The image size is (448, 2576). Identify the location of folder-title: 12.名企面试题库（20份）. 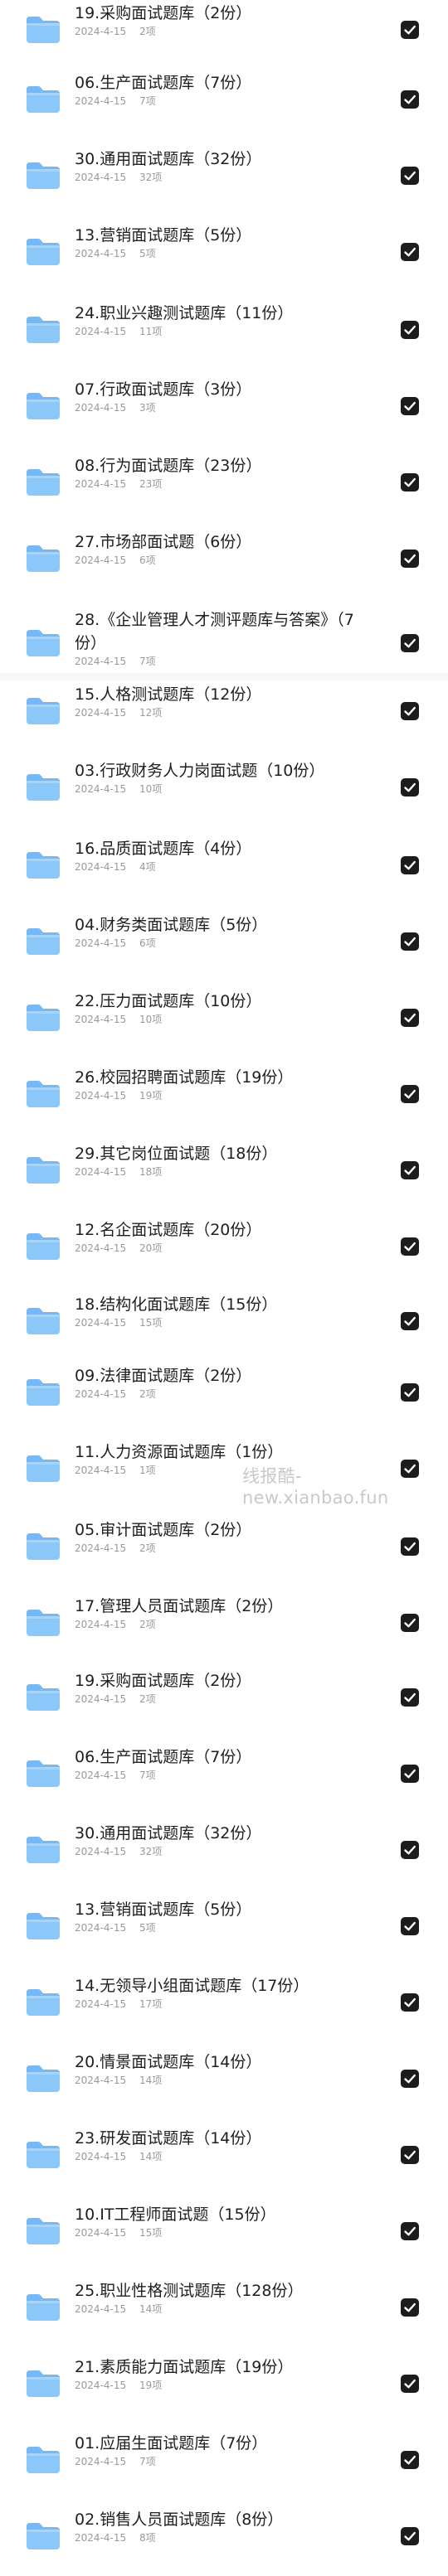
(168, 1230).